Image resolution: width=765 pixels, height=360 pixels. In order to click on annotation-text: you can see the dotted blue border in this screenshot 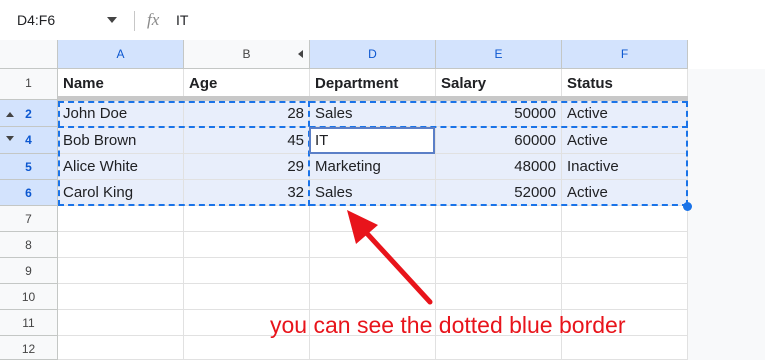, I will do `click(448, 325)`.